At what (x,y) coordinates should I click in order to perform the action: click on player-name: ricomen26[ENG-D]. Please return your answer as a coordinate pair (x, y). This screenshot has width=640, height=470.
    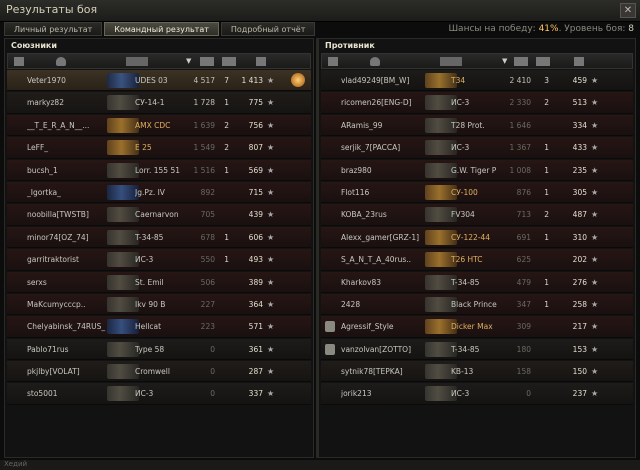
    Looking at the image, I should click on (376, 103).